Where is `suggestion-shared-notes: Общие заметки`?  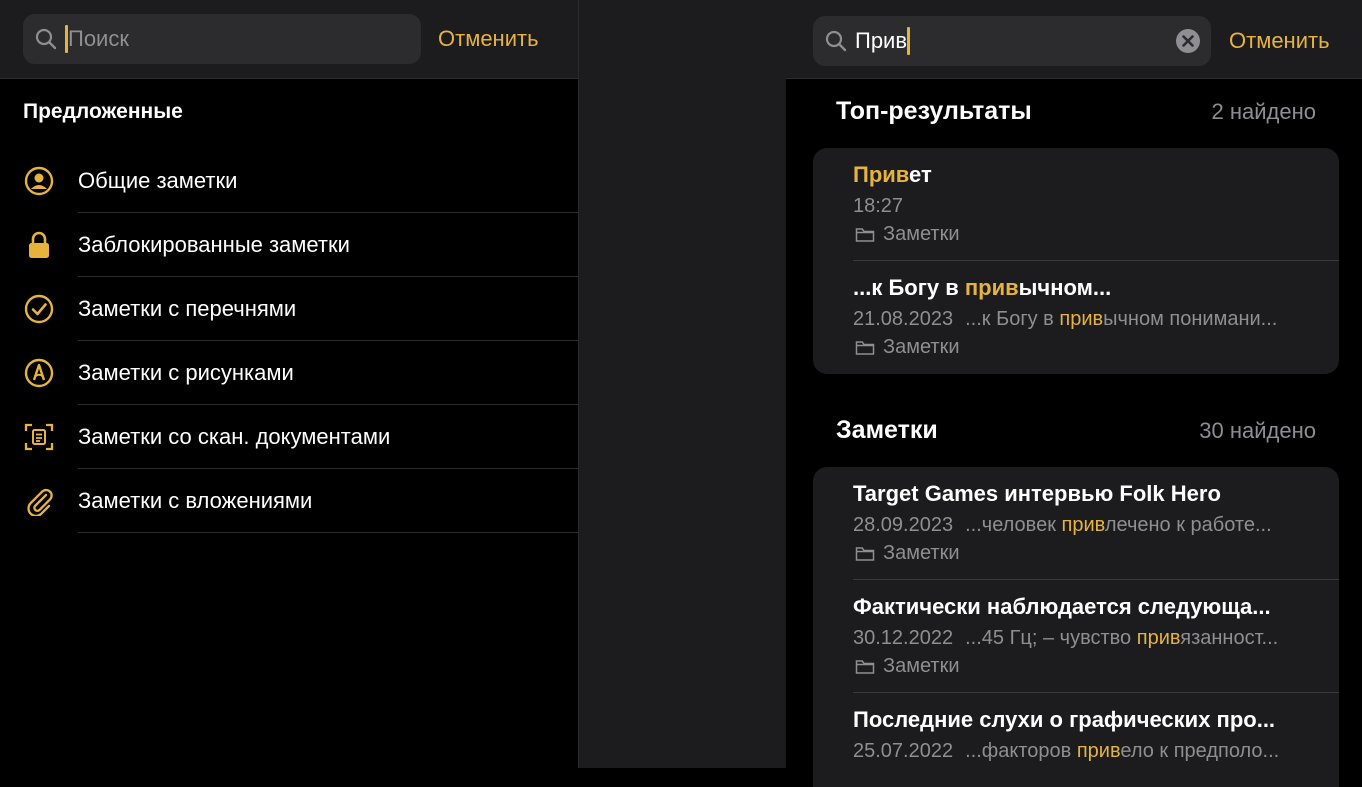
suggestion-shared-notes: Общие заметки is located at coordinates (289, 181).